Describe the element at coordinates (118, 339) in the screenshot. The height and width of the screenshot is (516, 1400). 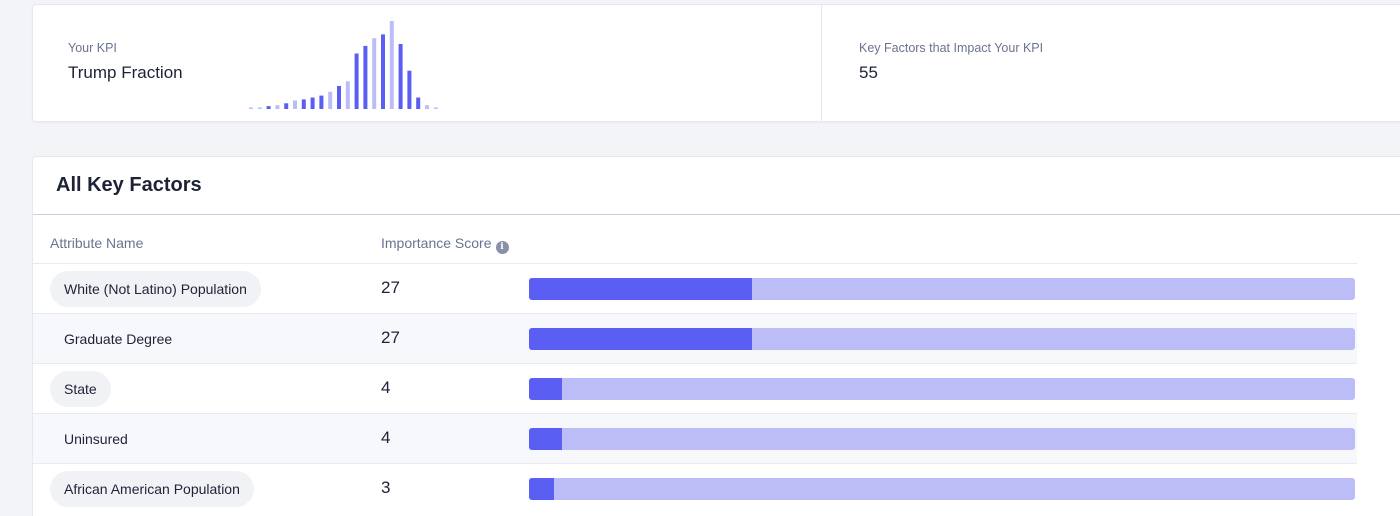
I see `attribute-name-chip: Graduate Degree` at that location.